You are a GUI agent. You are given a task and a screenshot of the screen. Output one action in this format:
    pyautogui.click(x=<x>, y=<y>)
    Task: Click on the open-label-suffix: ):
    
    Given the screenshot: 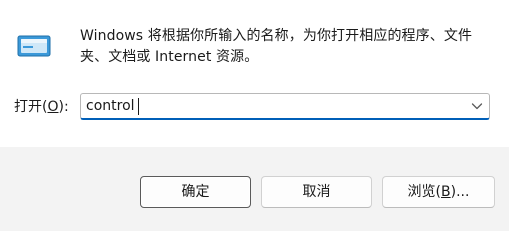 What is the action you would take?
    pyautogui.click(x=63, y=107)
    